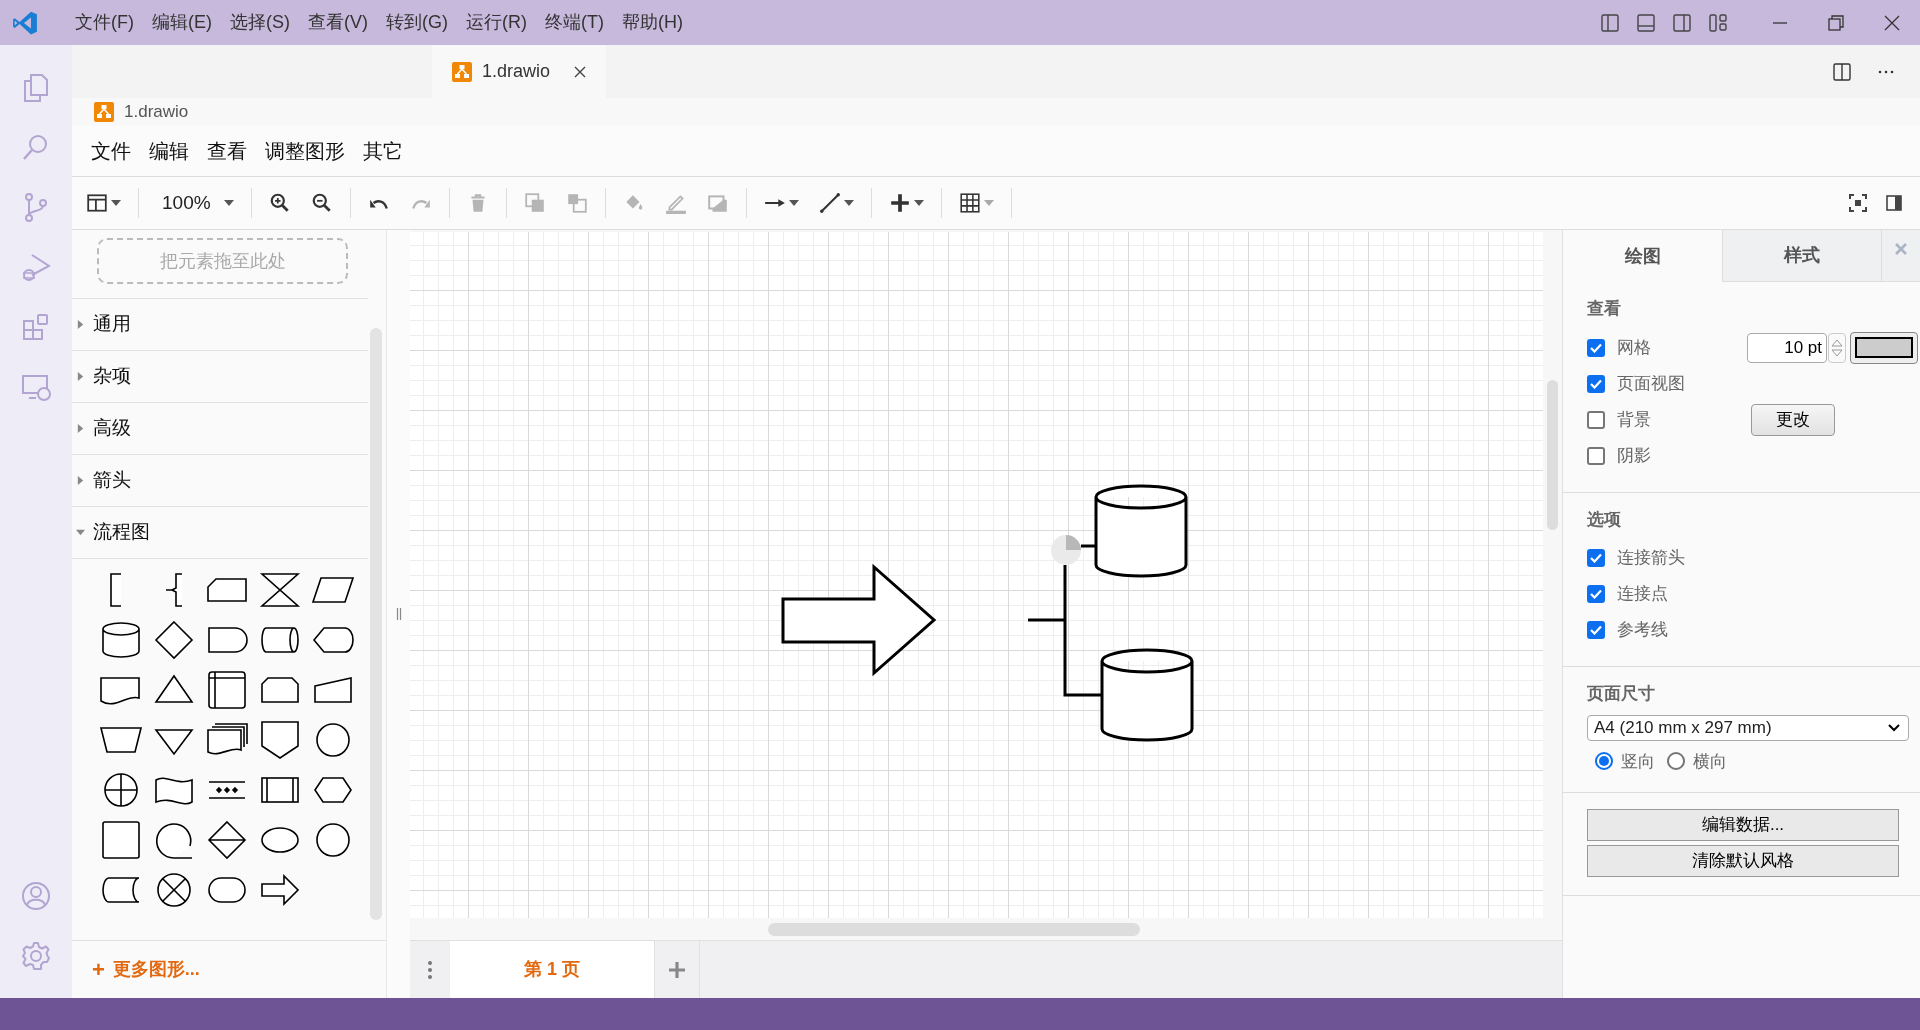 The image size is (1920, 1030). What do you see at coordinates (321, 203) in the screenshot?
I see `zoom-out-icon` at bounding box center [321, 203].